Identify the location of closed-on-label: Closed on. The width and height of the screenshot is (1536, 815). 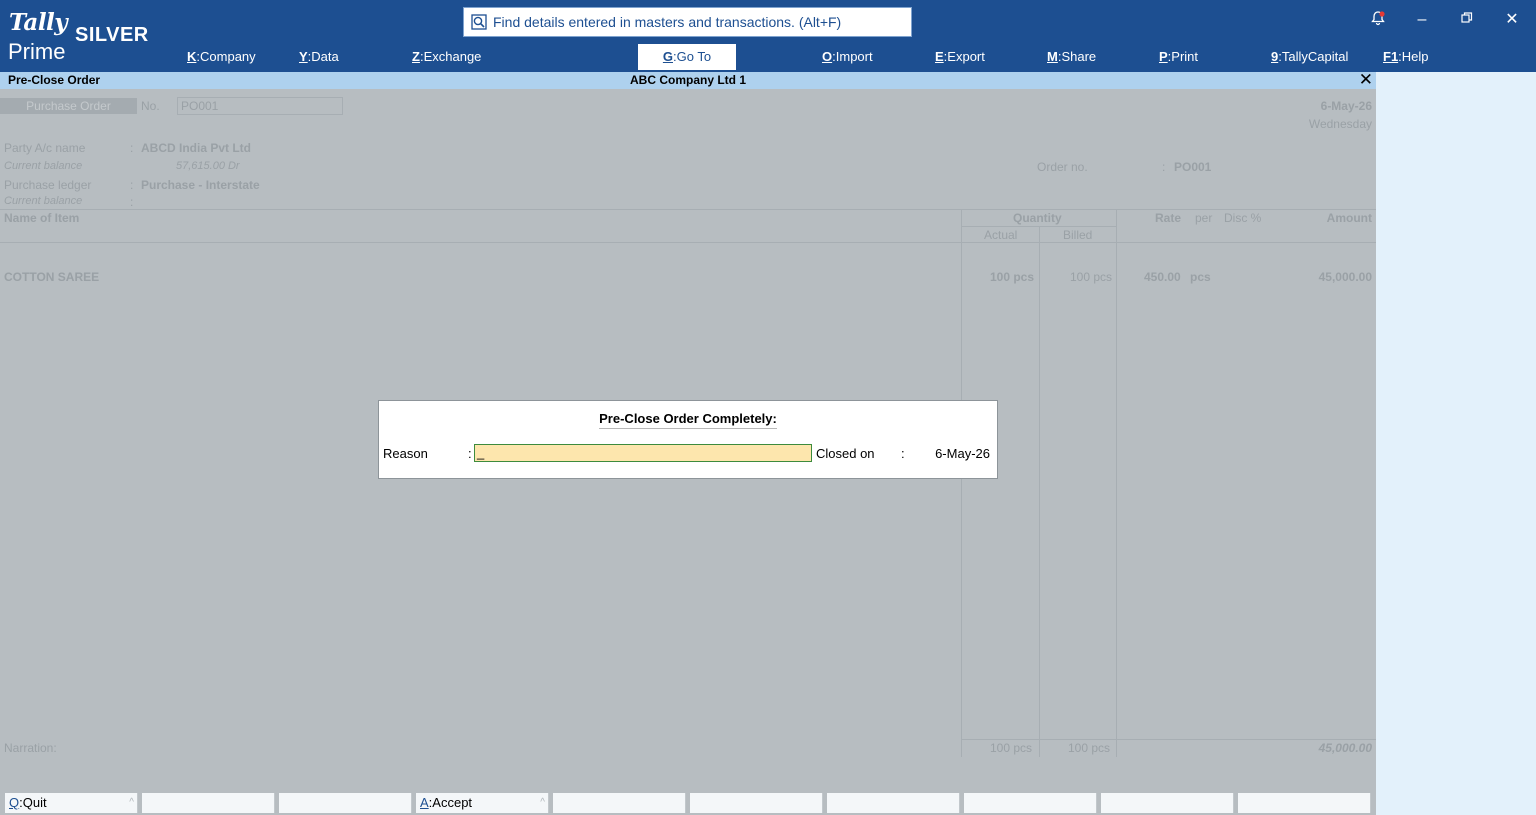
(845, 453).